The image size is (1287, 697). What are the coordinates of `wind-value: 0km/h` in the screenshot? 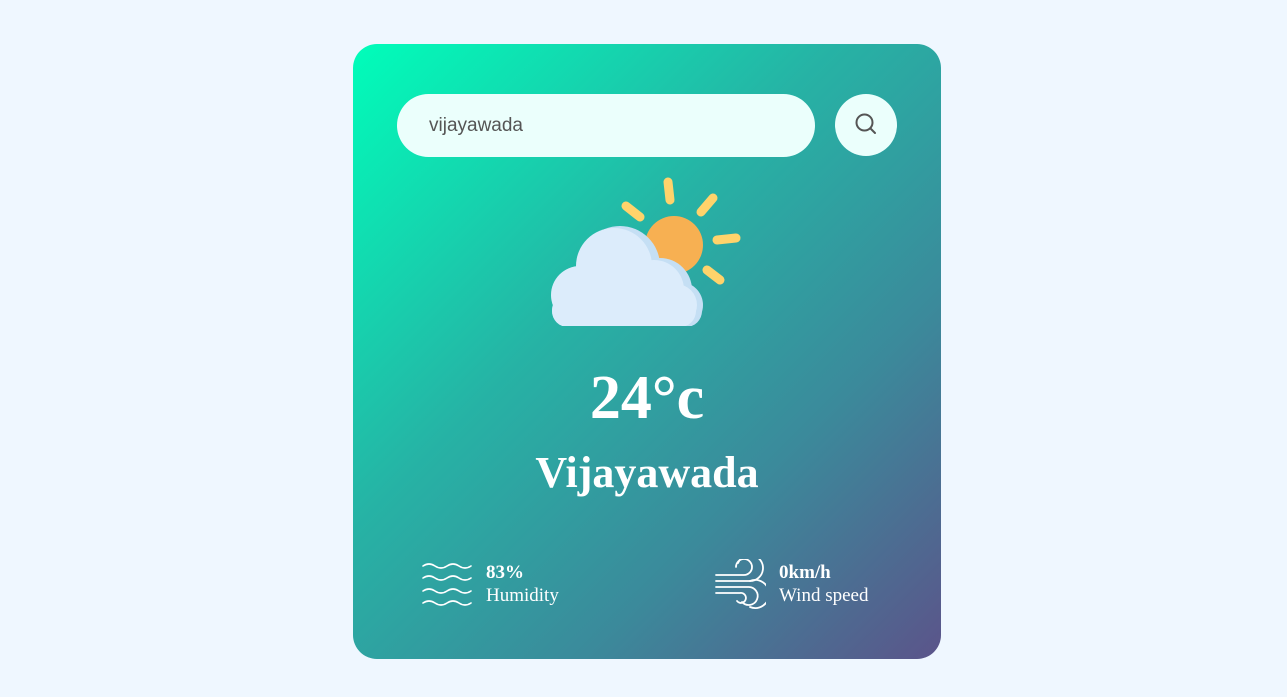 It's located at (805, 572).